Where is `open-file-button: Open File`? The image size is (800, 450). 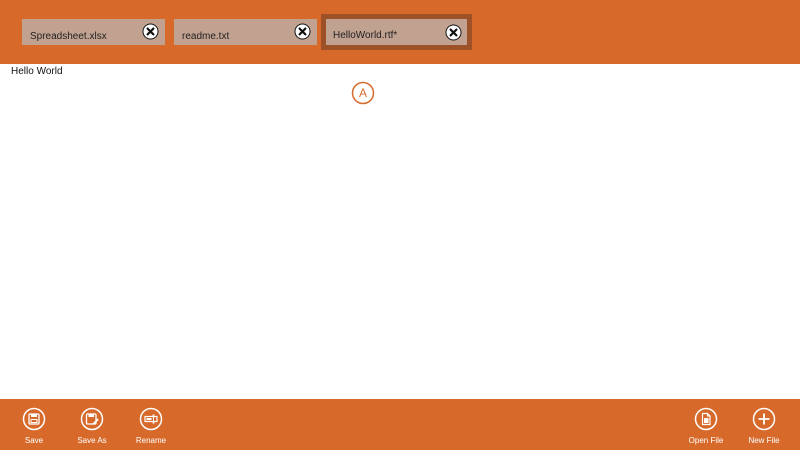
open-file-button: Open File is located at coordinates (706, 427).